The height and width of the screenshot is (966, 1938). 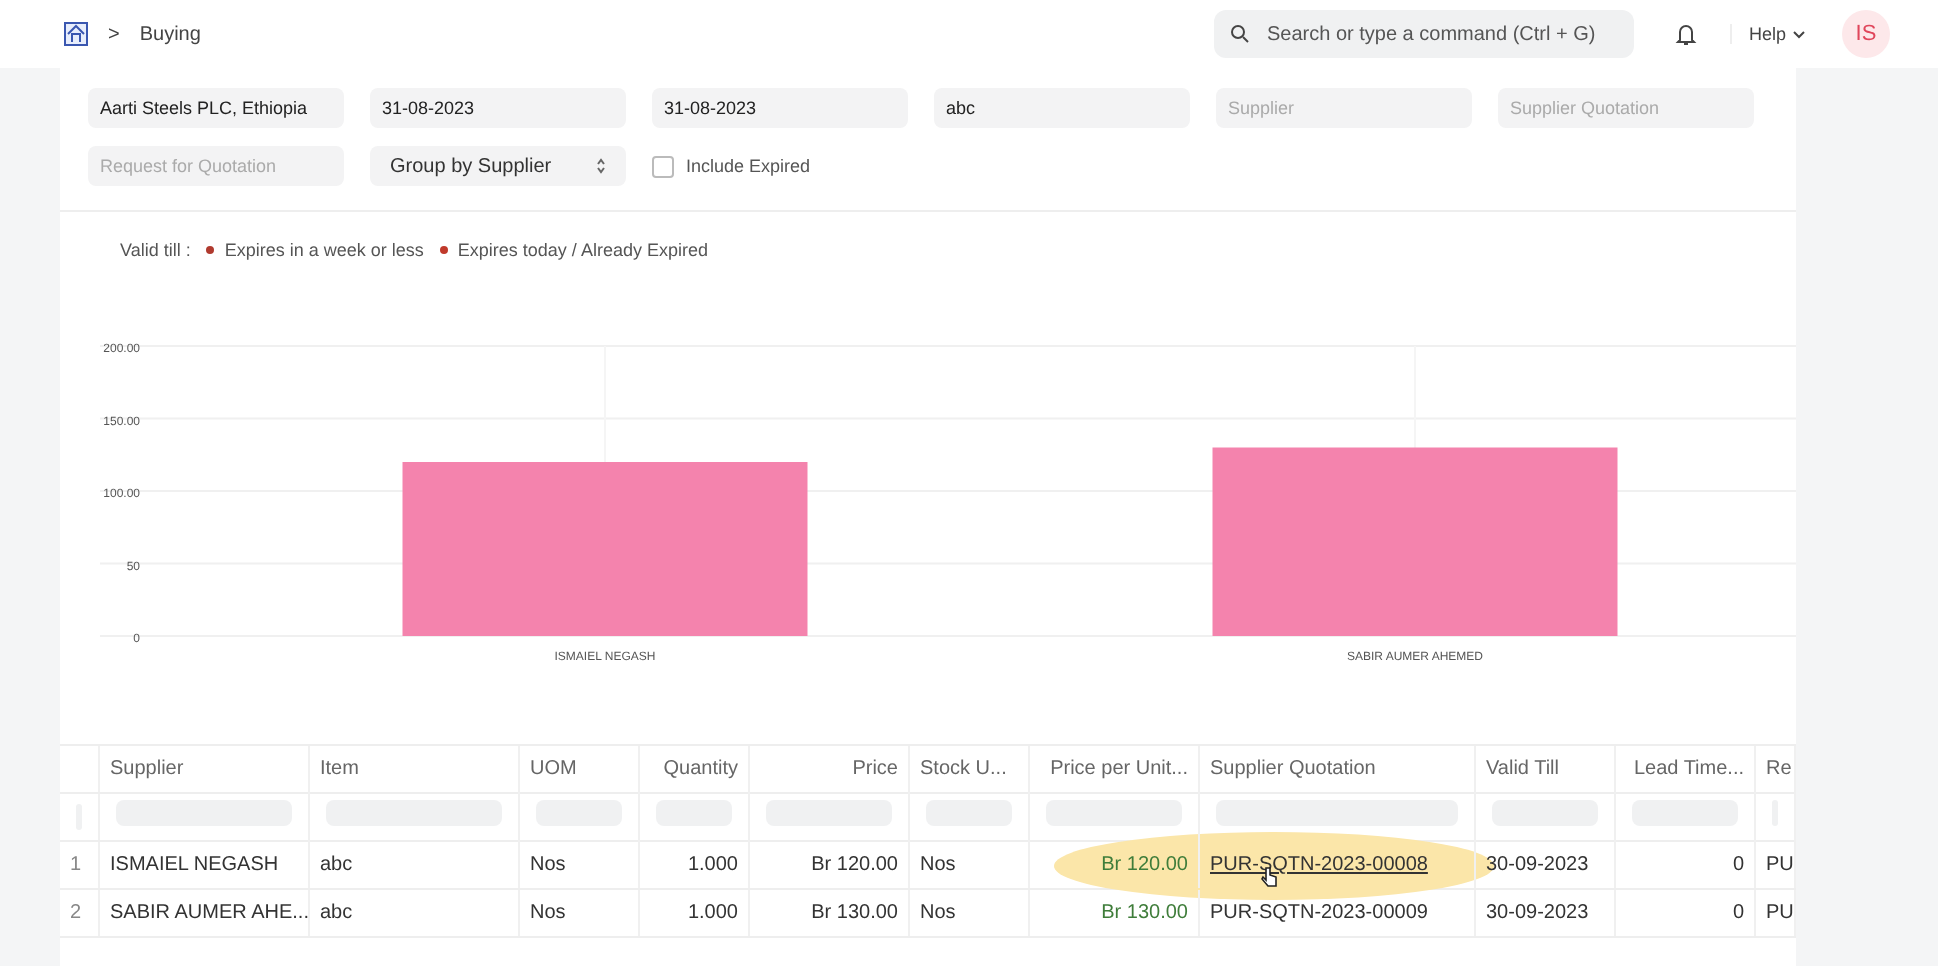 What do you see at coordinates (1240, 34) in the screenshot?
I see `search-icon` at bounding box center [1240, 34].